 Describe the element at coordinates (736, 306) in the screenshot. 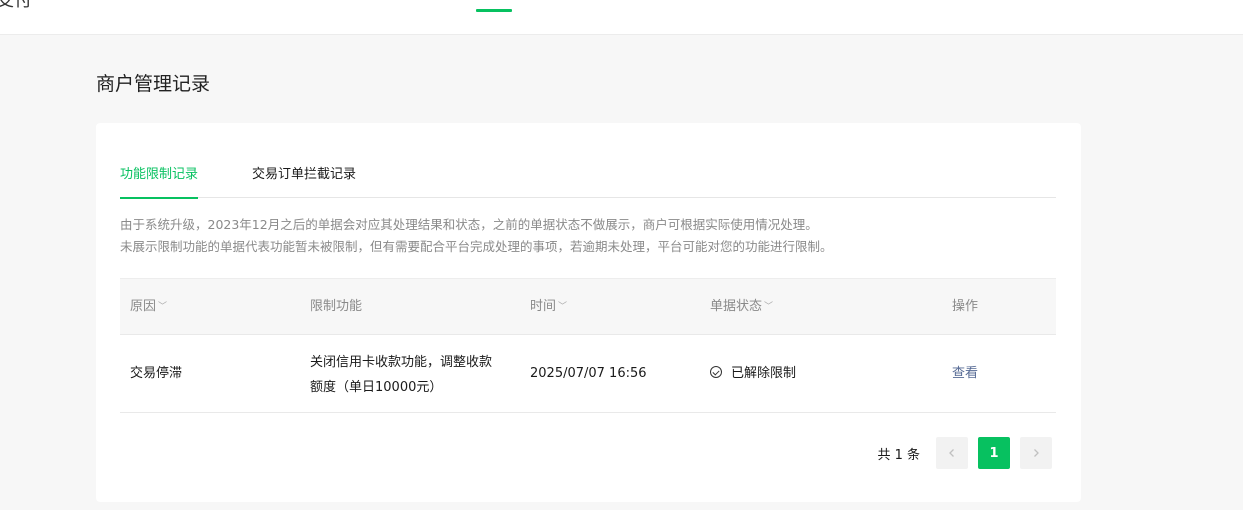

I see `header-status-label: 单据状态` at that location.